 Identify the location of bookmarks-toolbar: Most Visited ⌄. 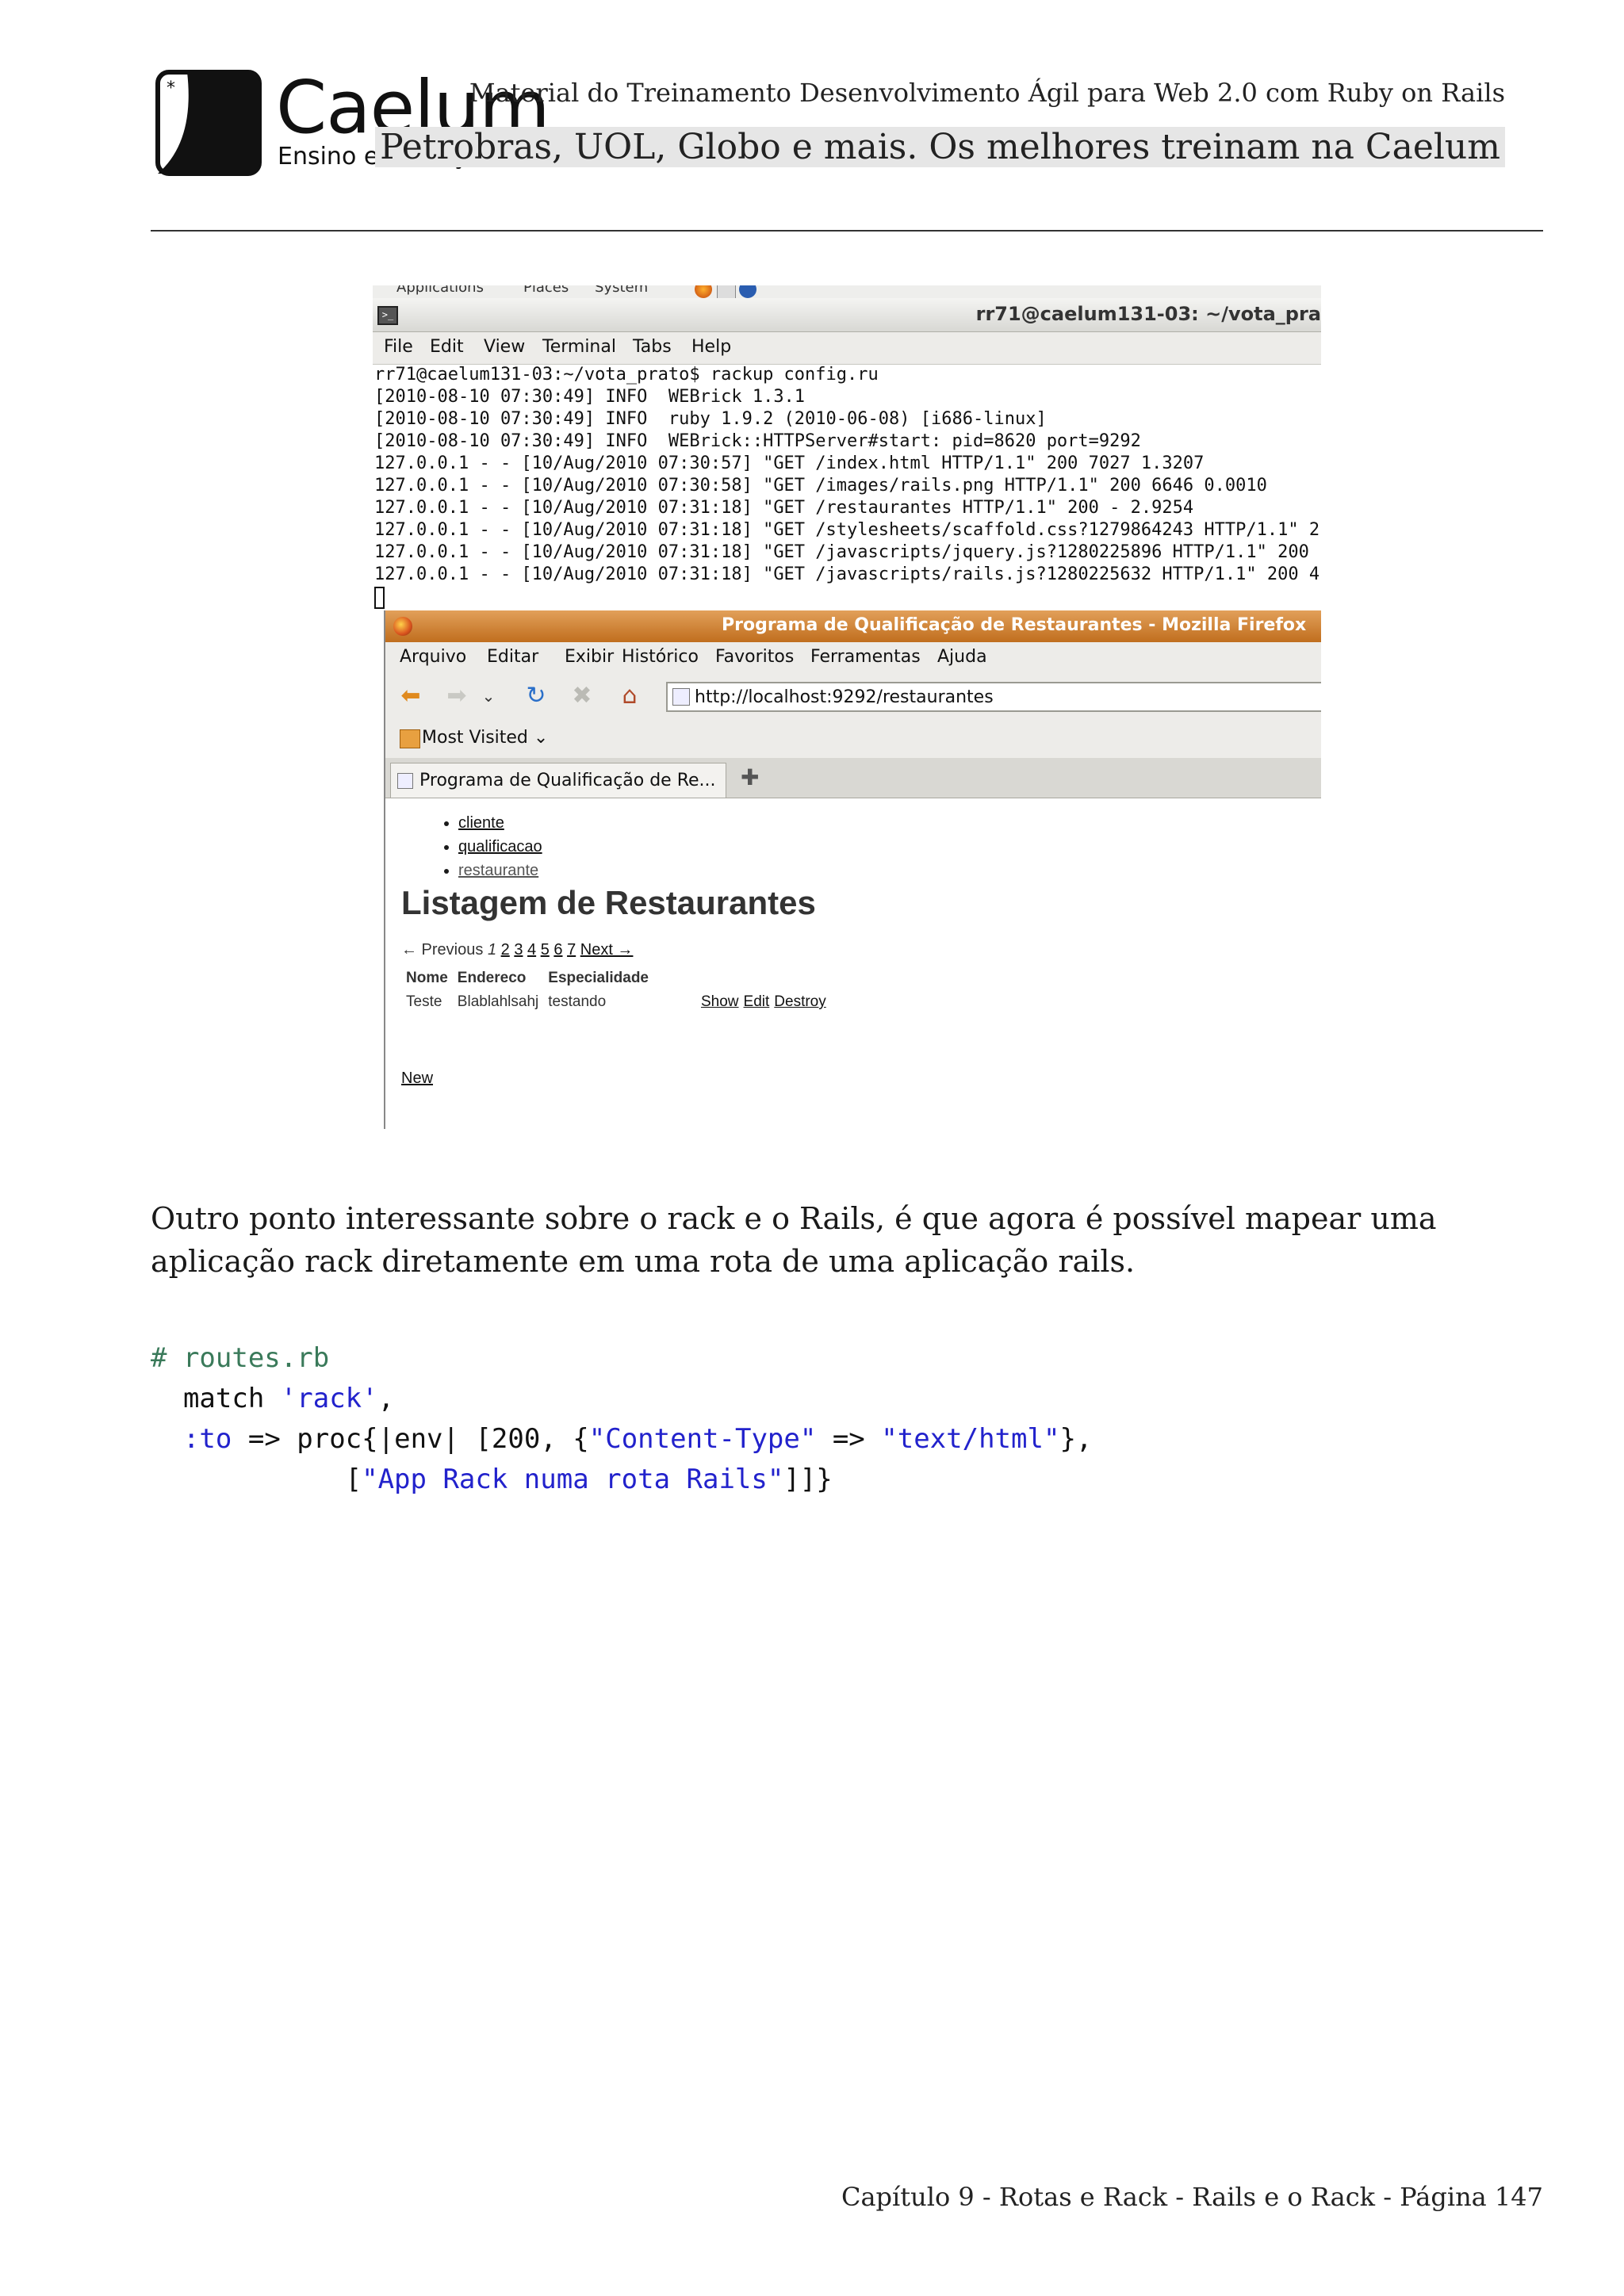
(853, 738).